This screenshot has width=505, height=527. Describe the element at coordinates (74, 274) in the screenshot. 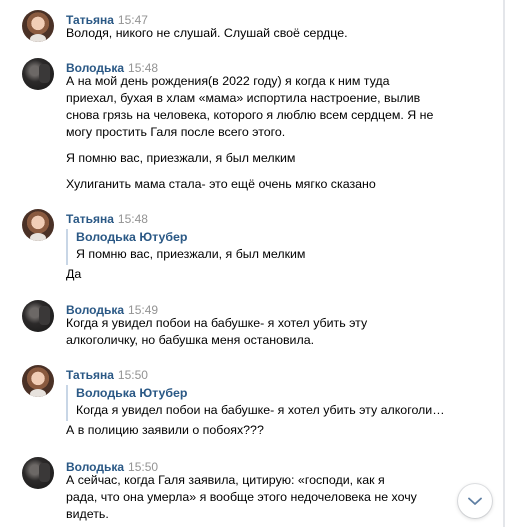

I see `message-text: Да` at that location.